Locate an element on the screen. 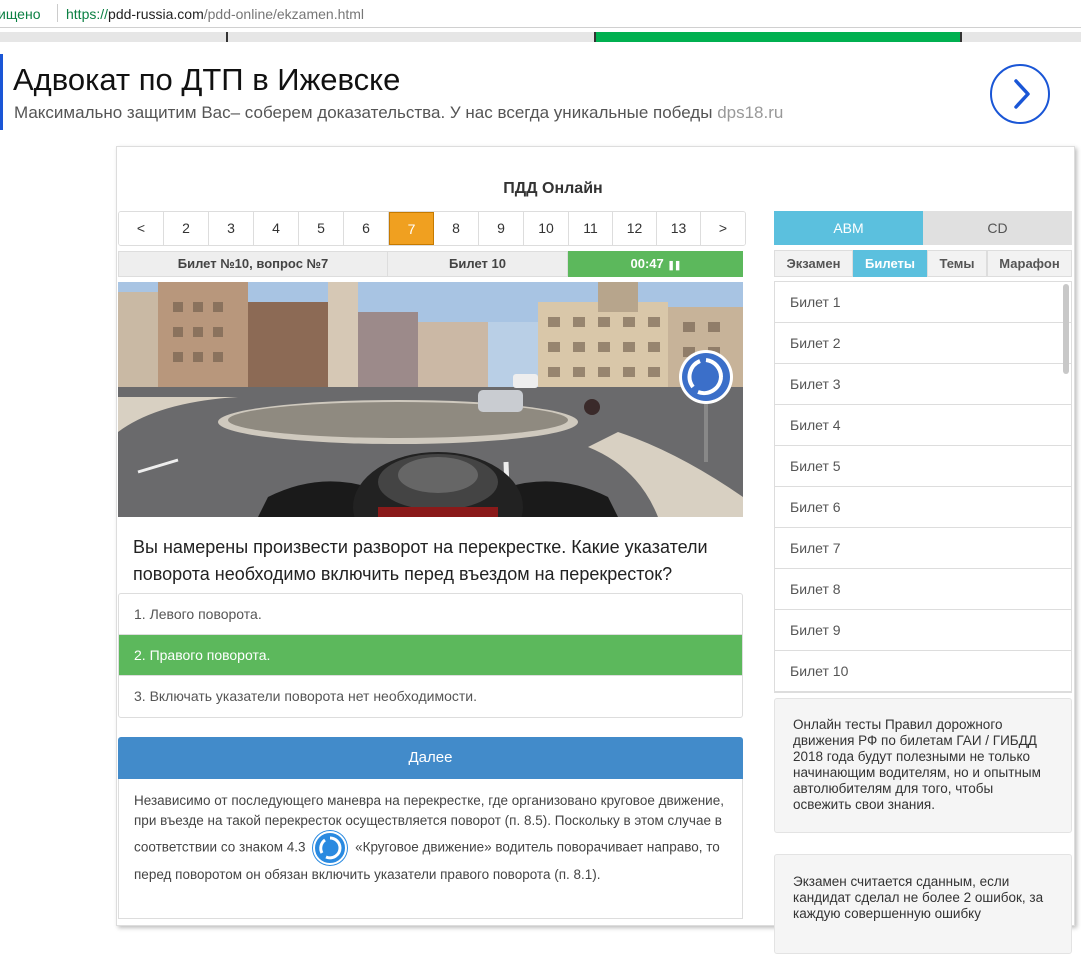  tab-tickets: Билеты is located at coordinates (890, 263).